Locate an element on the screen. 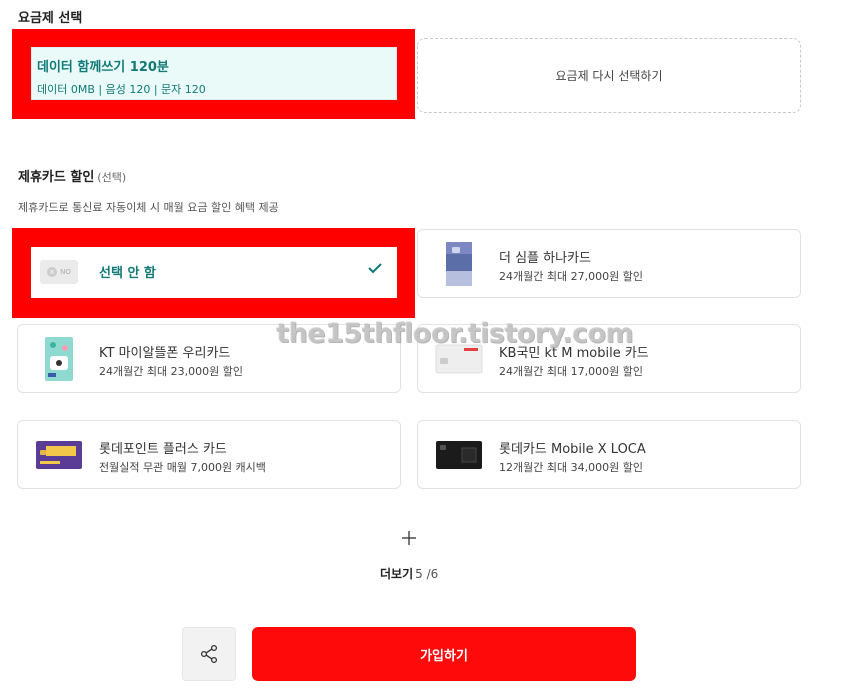  join-button: 가입하기 is located at coordinates (444, 654).